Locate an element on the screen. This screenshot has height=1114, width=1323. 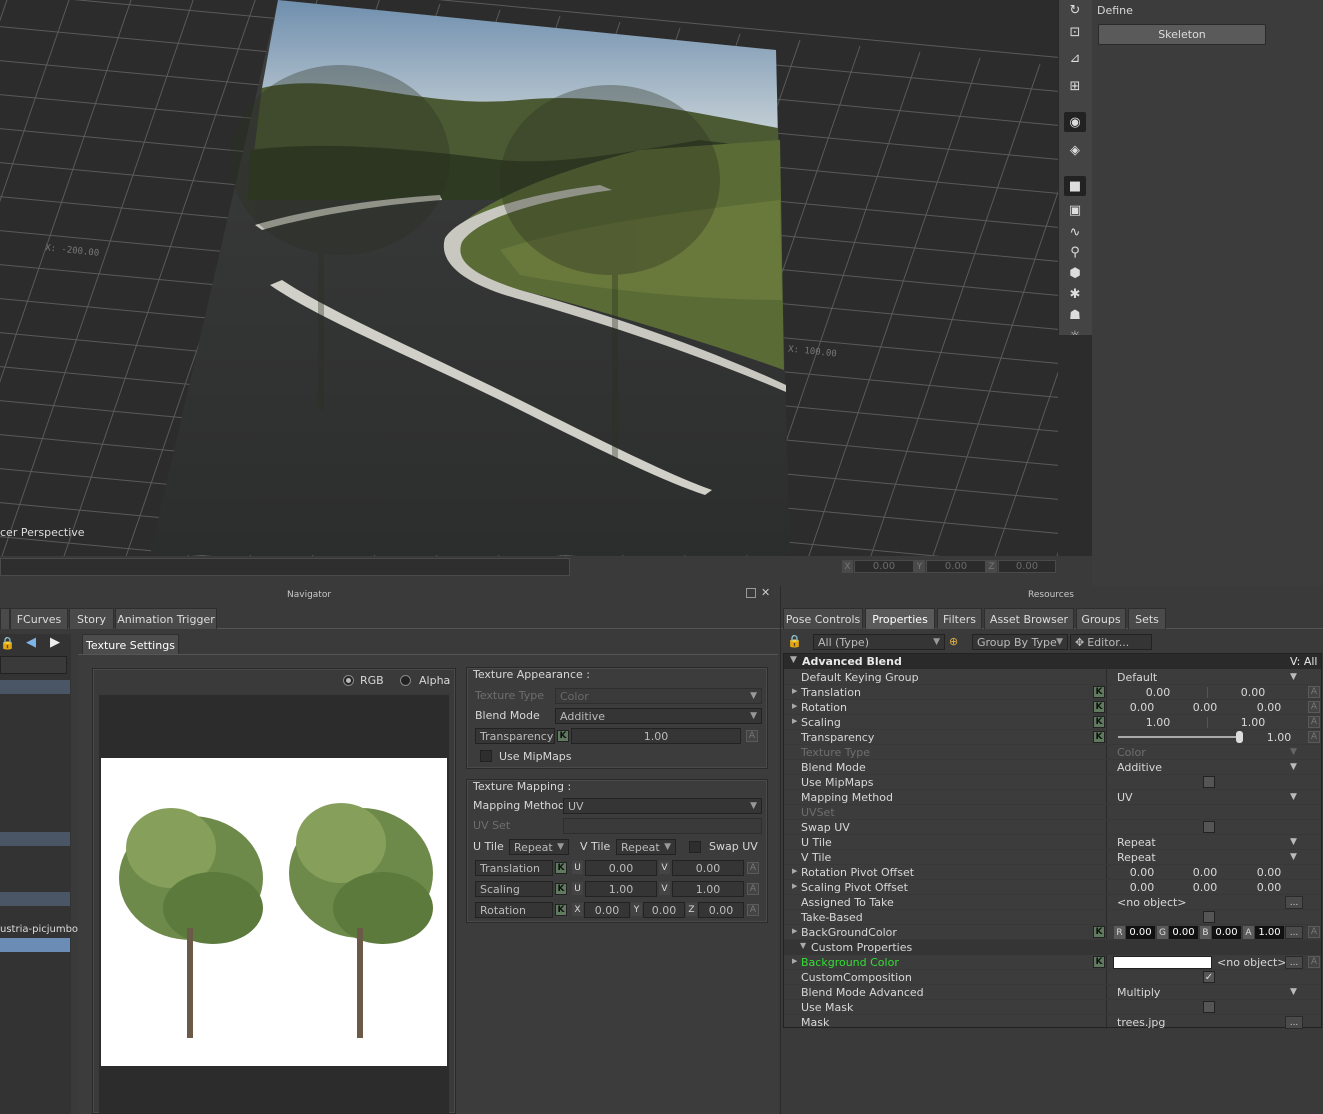
prop-checkbox: ✓ is located at coordinates (1209, 977).